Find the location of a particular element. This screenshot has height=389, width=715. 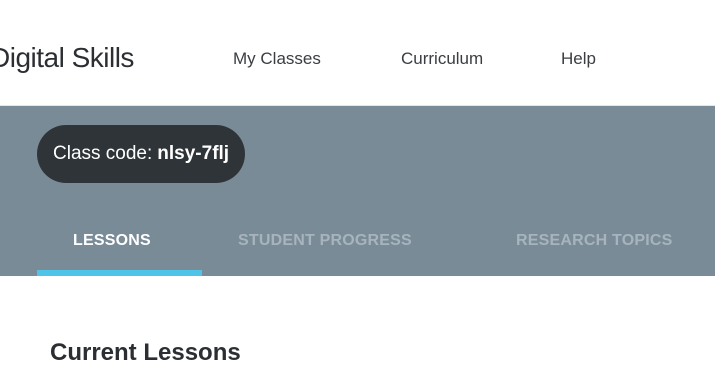

brand-logo: Digital Skills is located at coordinates (95, 58).